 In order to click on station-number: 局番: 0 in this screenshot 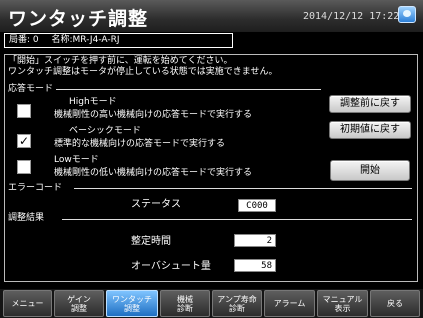, I will do `click(24, 40)`.